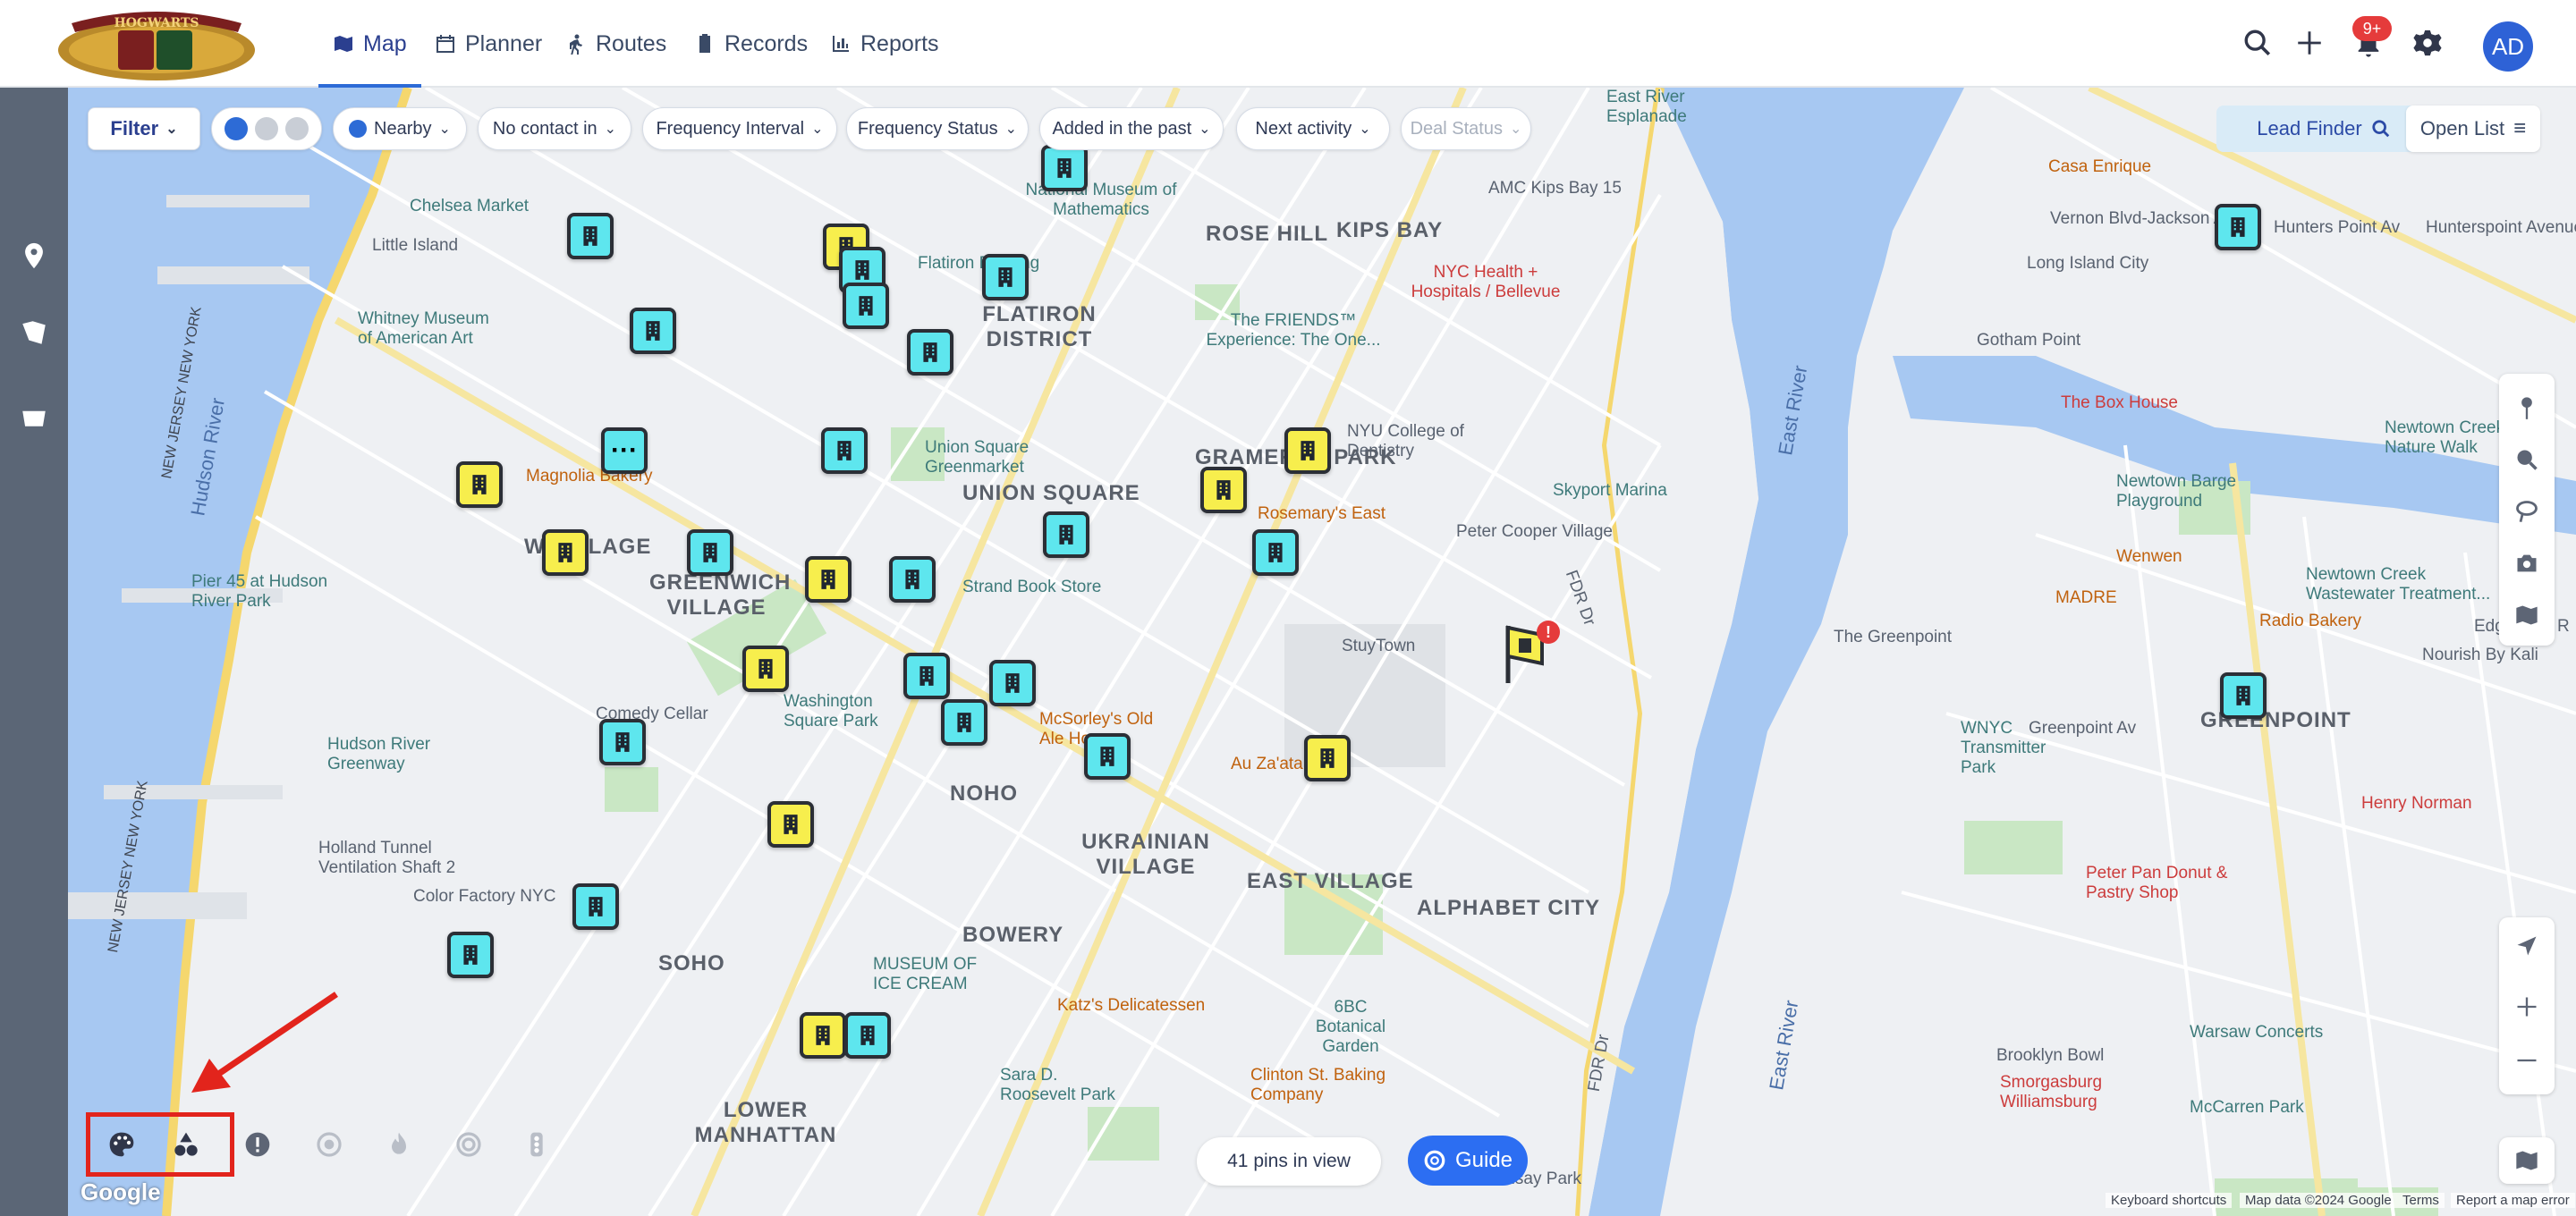  What do you see at coordinates (751, 44) in the screenshot?
I see `nav-records: Records` at bounding box center [751, 44].